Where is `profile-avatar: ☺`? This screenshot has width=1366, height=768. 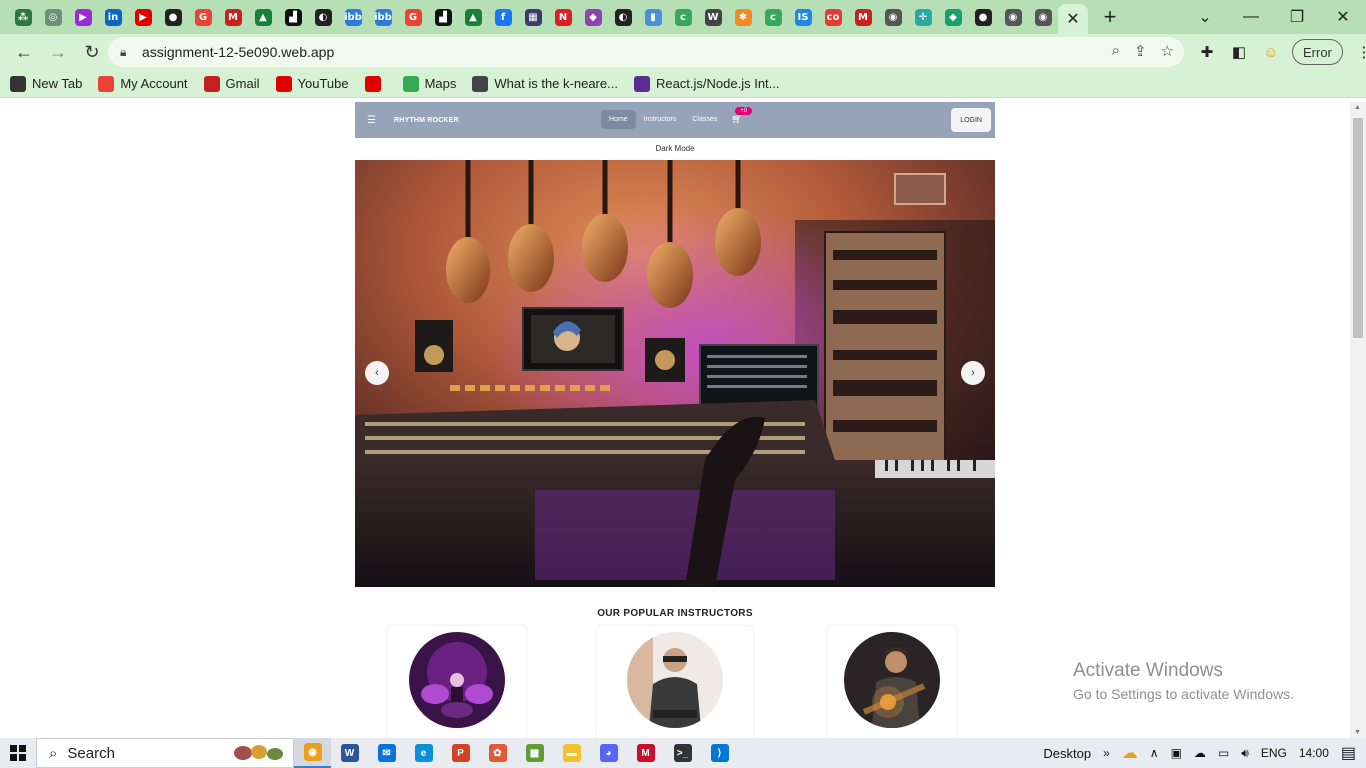 profile-avatar: ☺ is located at coordinates (1271, 52).